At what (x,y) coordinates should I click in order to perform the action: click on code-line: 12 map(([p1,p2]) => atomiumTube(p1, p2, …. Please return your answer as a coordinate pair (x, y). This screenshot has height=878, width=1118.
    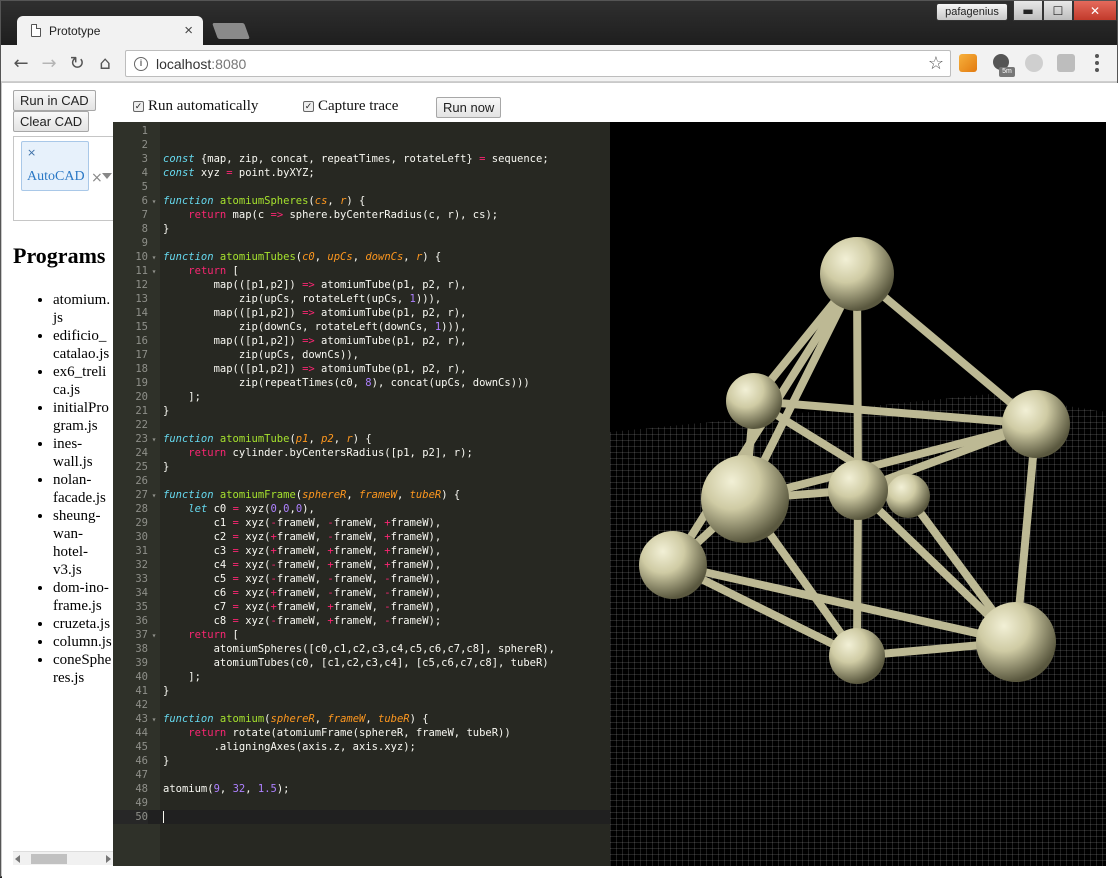
    Looking at the image, I should click on (361, 285).